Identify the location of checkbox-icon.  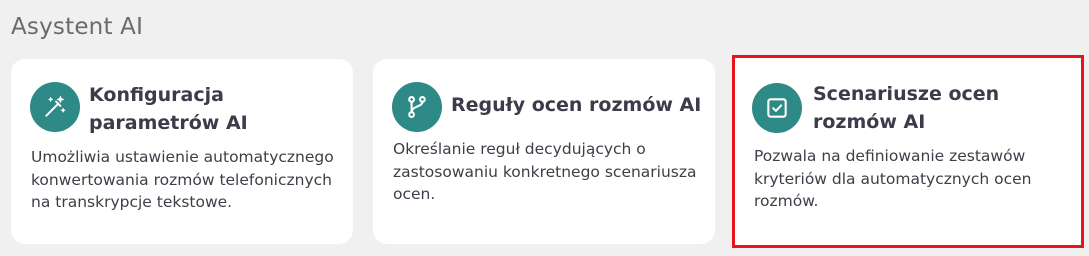
(777, 108).